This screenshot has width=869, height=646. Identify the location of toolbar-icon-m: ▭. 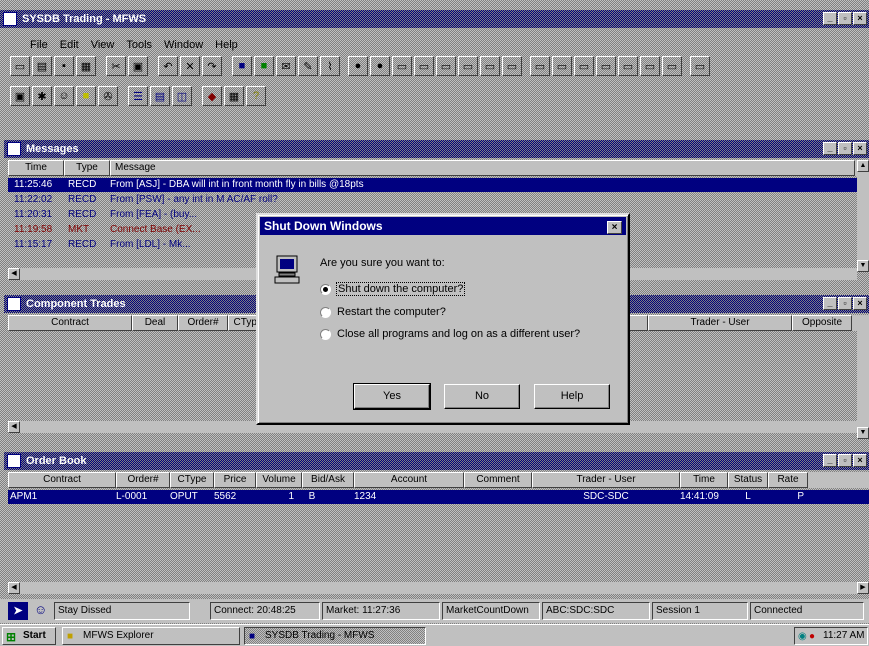
(628, 66).